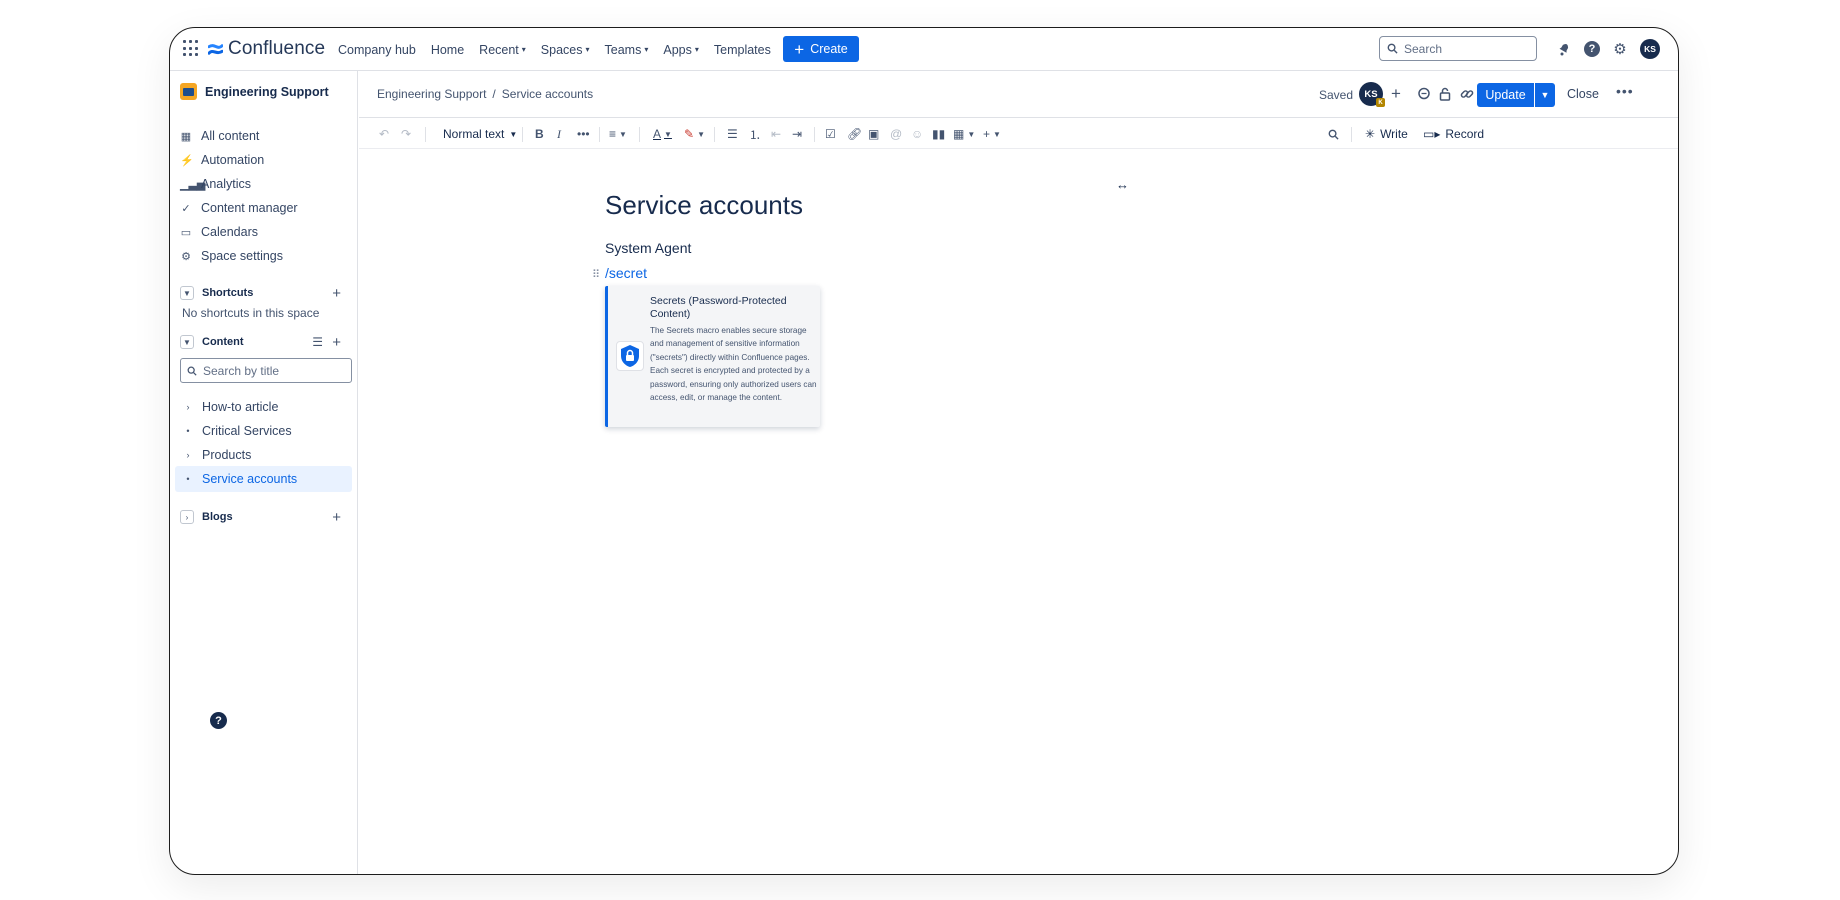 The height and width of the screenshot is (900, 1840). I want to click on filter-icon: ☰, so click(317, 342).